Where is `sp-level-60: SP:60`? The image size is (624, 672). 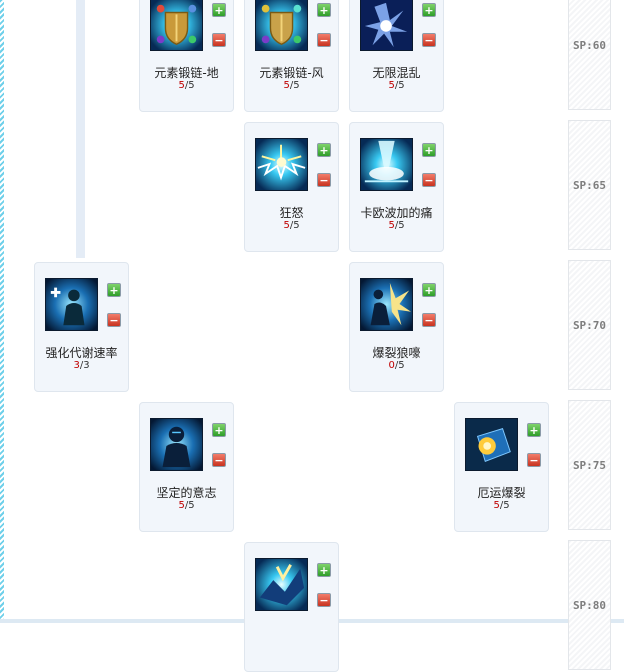 sp-level-60: SP:60 is located at coordinates (589, 55).